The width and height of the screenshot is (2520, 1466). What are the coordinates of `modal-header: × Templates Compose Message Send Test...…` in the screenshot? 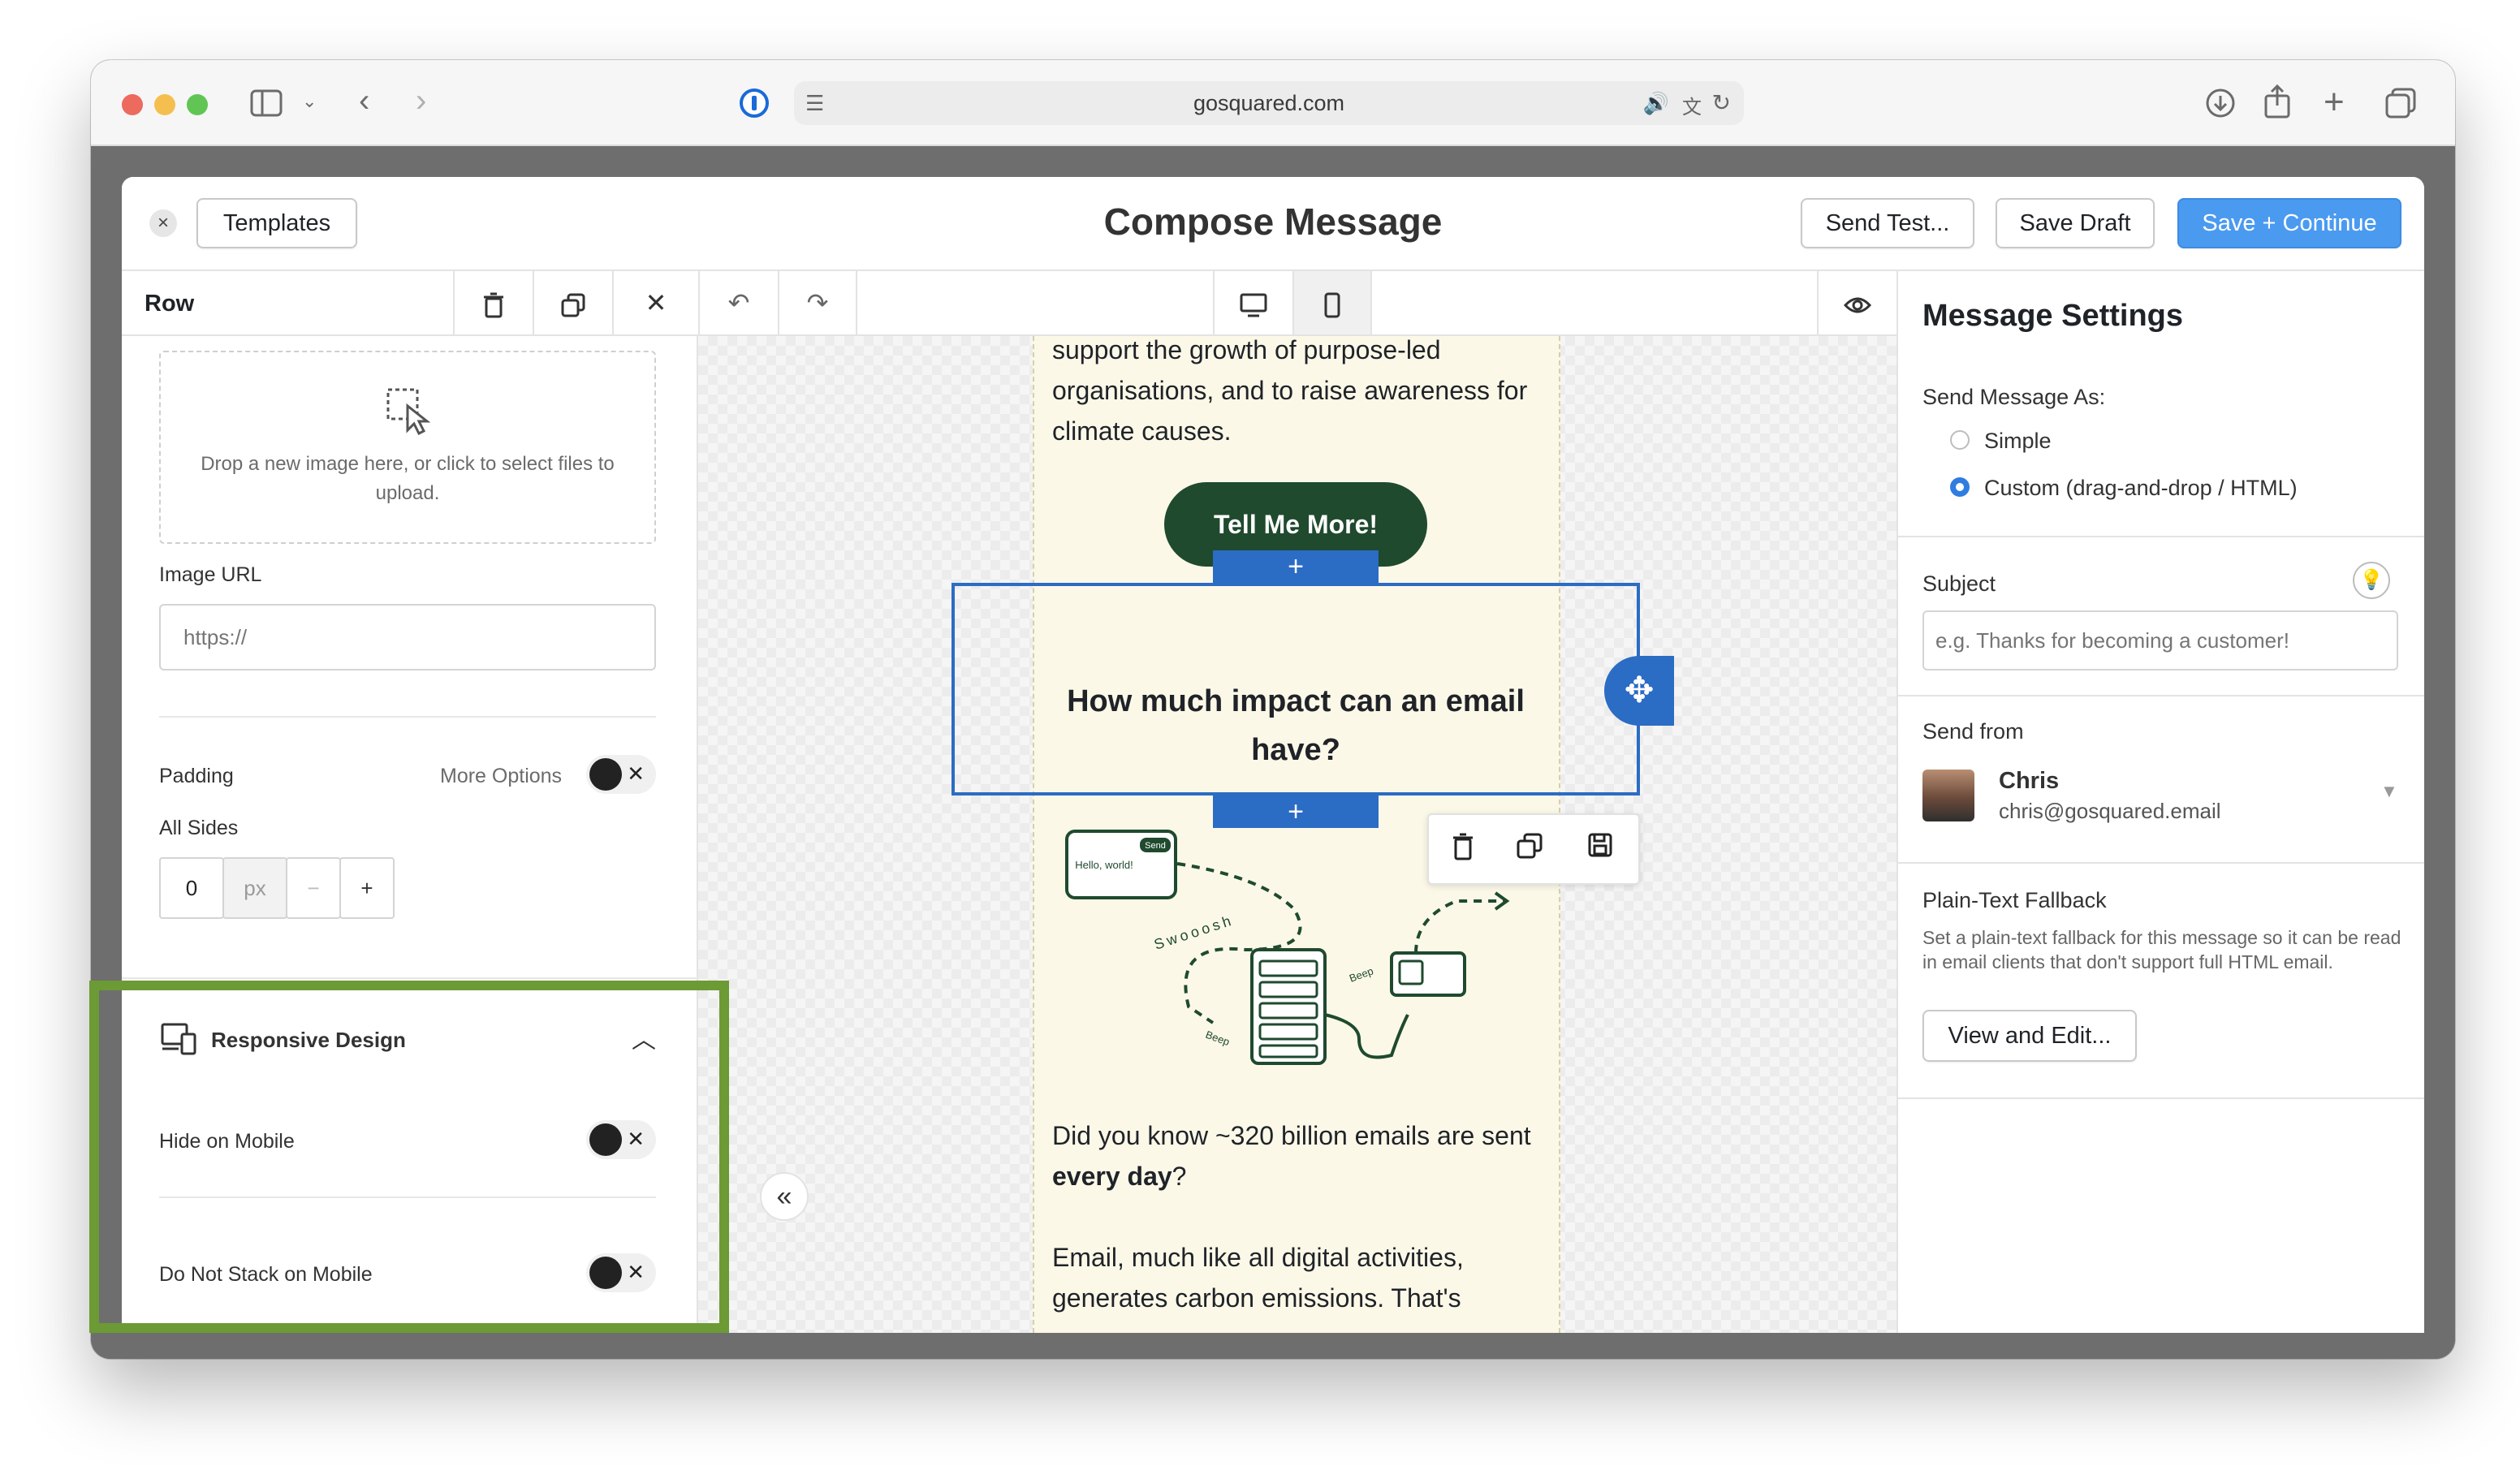 It's located at (1273, 224).